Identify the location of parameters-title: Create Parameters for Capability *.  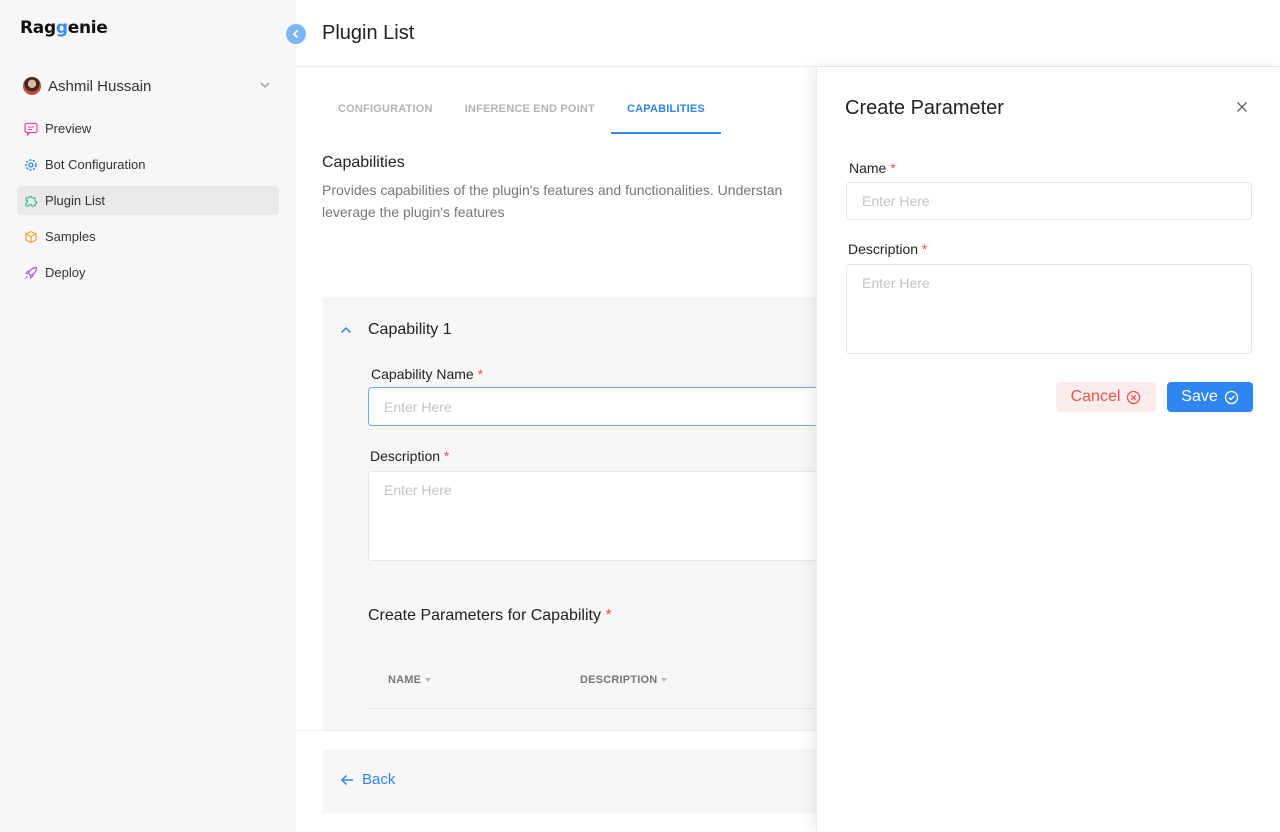
(490, 616).